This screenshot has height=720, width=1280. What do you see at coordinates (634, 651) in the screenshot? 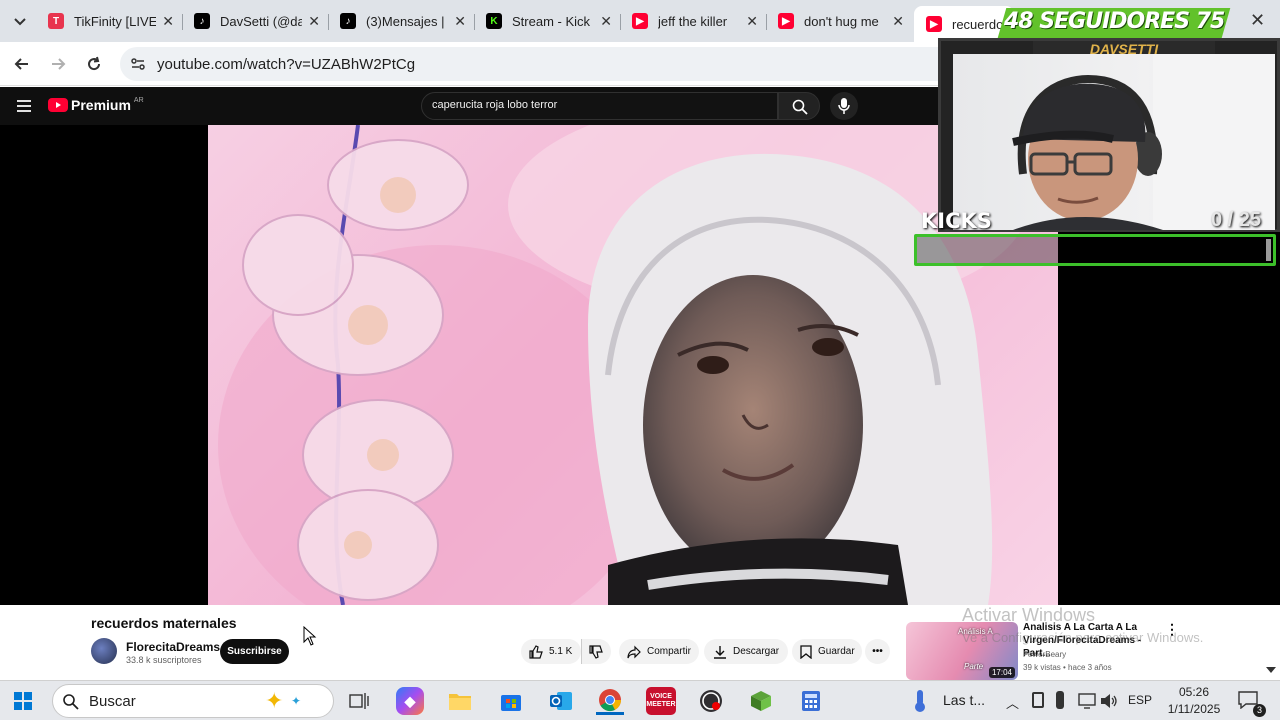
I see `share-icon` at bounding box center [634, 651].